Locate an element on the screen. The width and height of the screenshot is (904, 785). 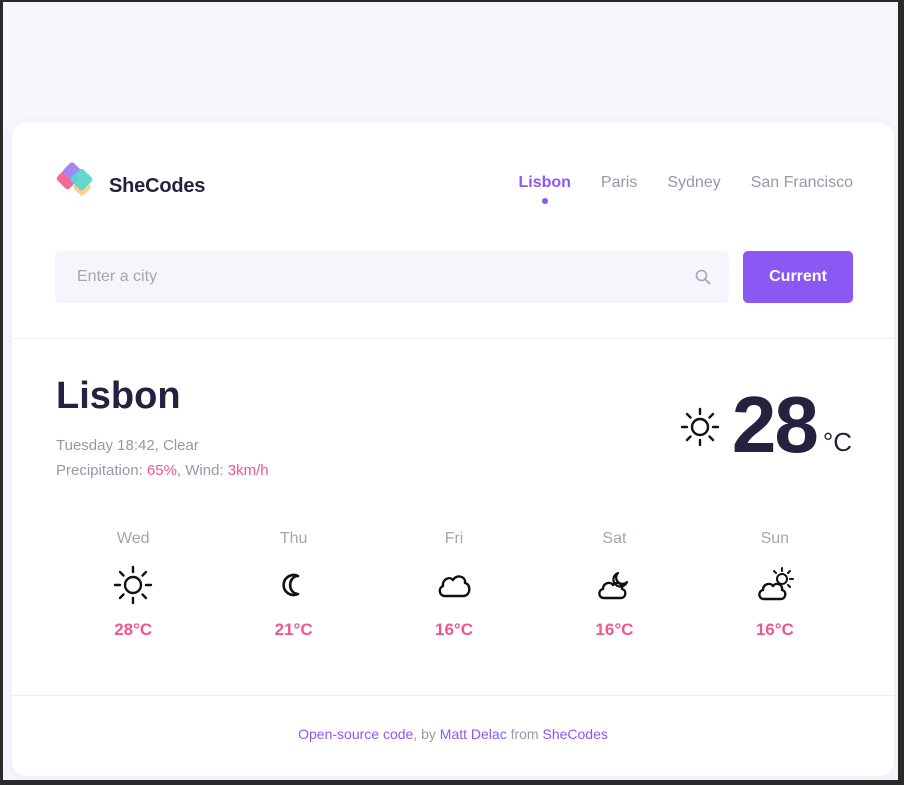
logo-mark-icon is located at coordinates (79, 186).